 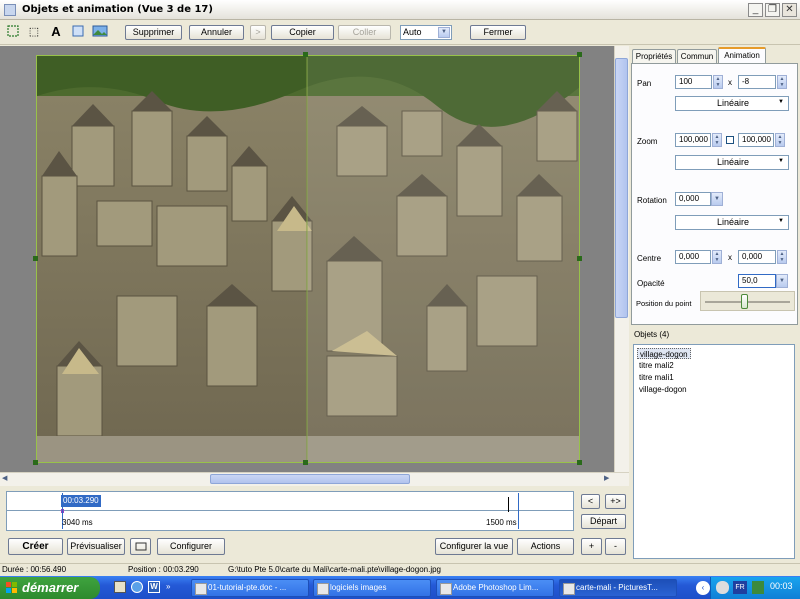 What do you see at coordinates (579, 54) in the screenshot?
I see `handle-top-right` at bounding box center [579, 54].